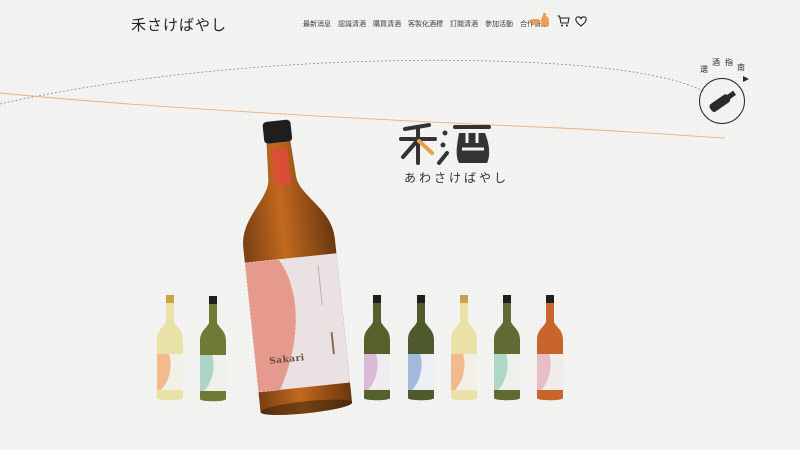  I want to click on nav-item-subscribe: 訂閱清酒, so click(464, 24).